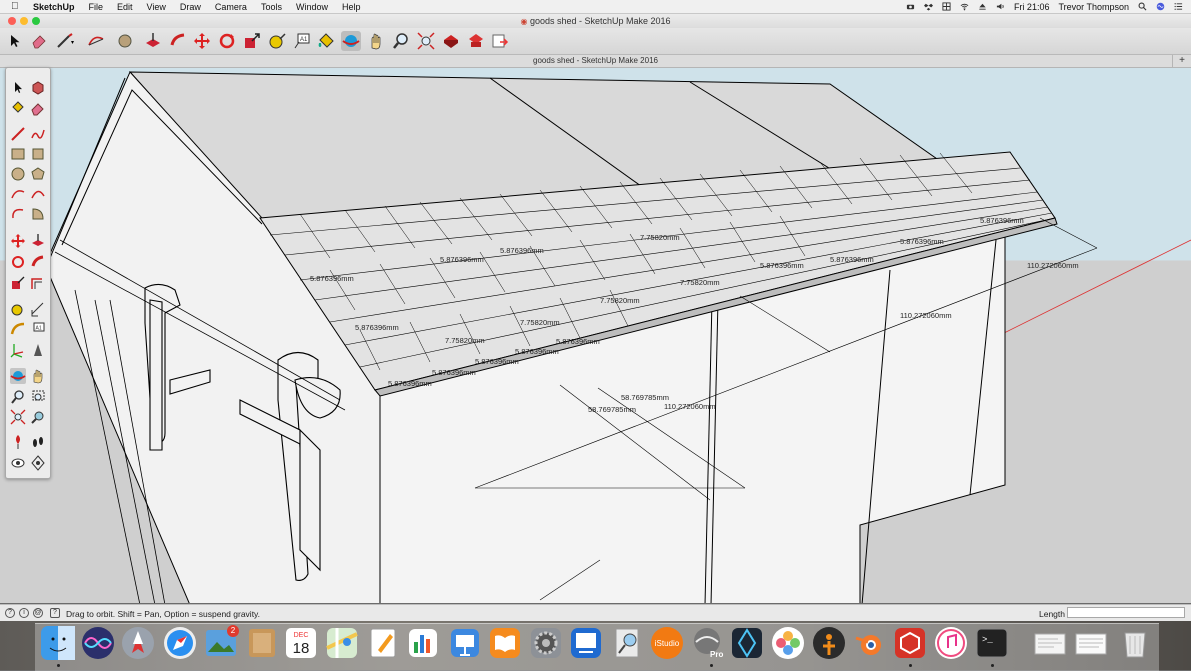 The height and width of the screenshot is (671, 1191). What do you see at coordinates (595, 60) in the screenshot?
I see `document-tab: goods shed - SketchUp Make 2016` at bounding box center [595, 60].